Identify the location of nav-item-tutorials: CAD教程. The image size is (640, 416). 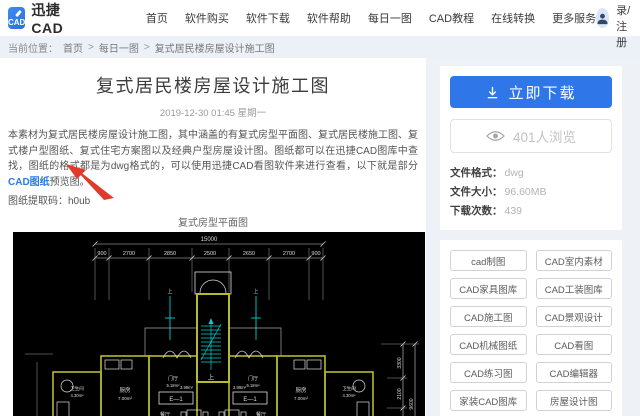
(451, 18).